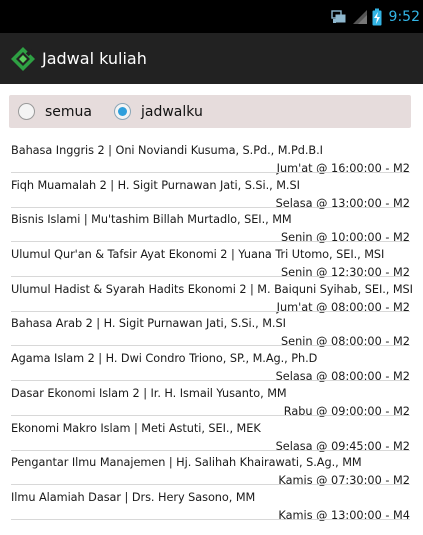 The width and height of the screenshot is (423, 535). I want to click on radio-selected-dot, so click(122, 111).